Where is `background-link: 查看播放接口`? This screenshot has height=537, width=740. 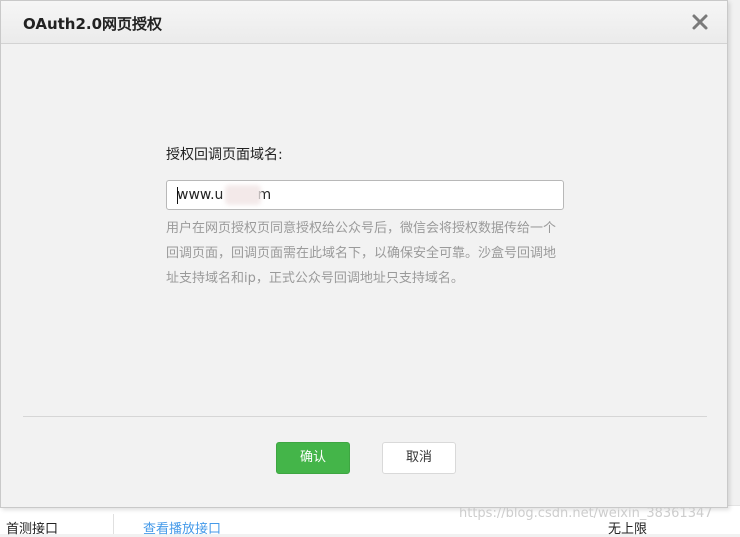
background-link: 查看播放接口 is located at coordinates (182, 527).